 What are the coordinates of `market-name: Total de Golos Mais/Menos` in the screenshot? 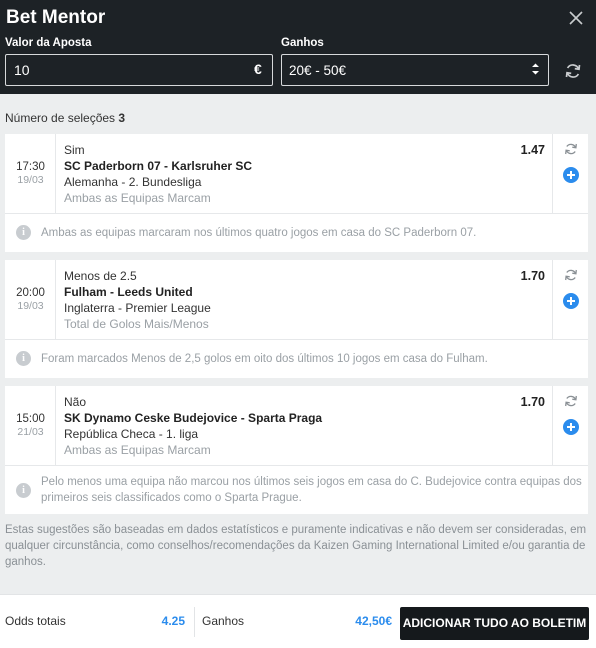 It's located at (136, 324).